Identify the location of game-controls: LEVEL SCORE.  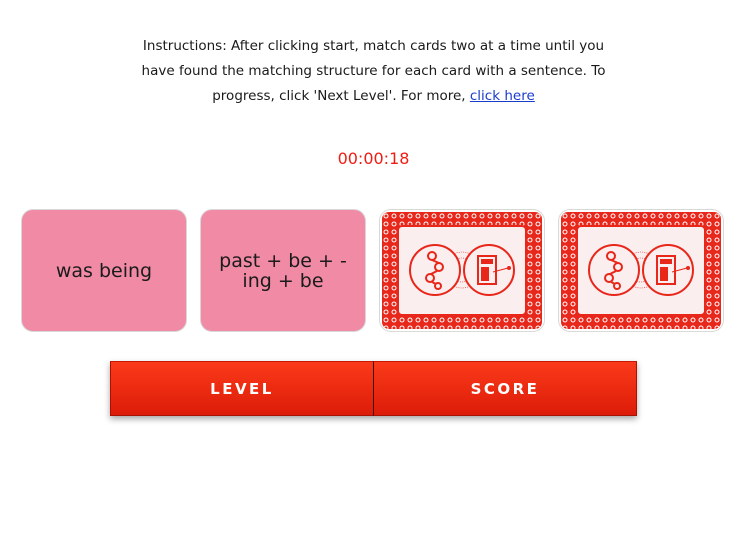
(373, 388).